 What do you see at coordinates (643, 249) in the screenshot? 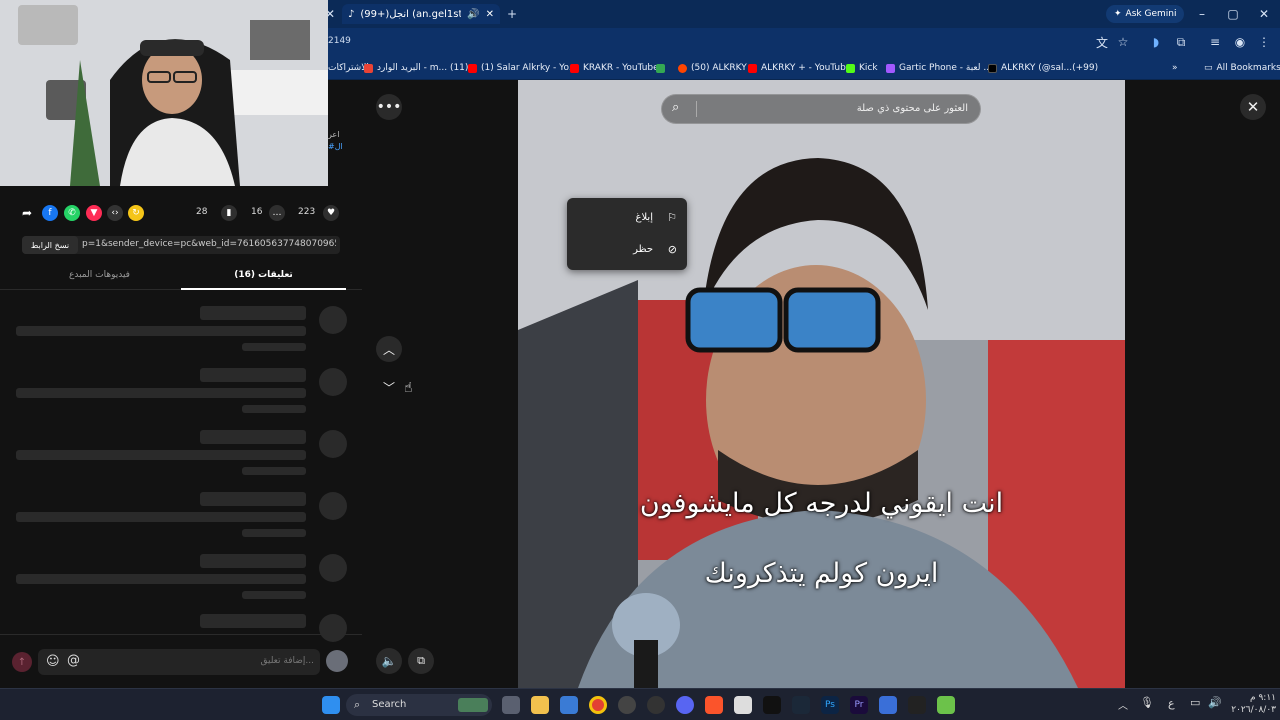
I see `menu-item-label: حظر` at bounding box center [643, 249].